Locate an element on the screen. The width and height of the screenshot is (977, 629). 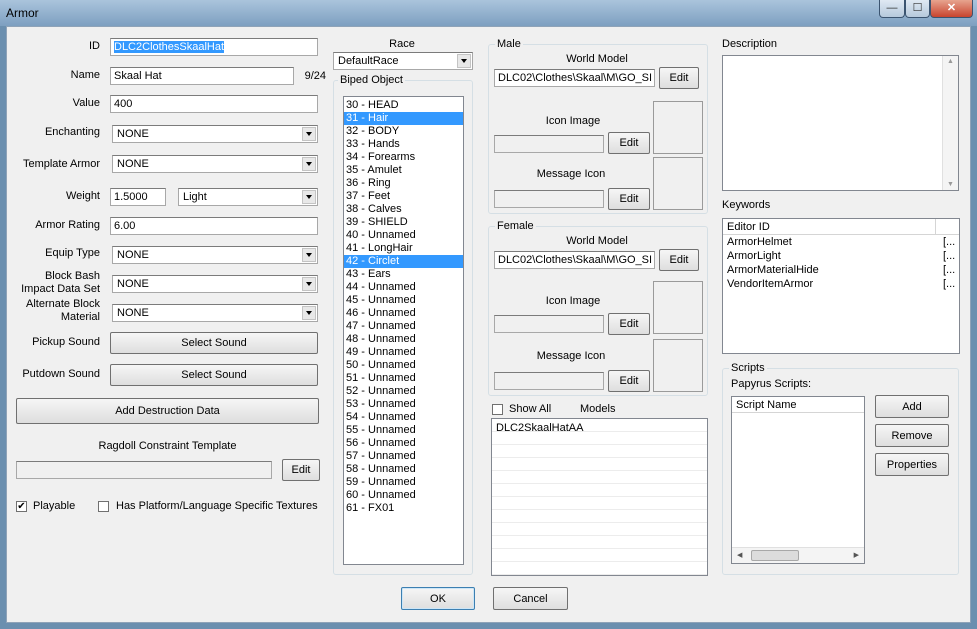
close-button: ✕ is located at coordinates (951, 9).